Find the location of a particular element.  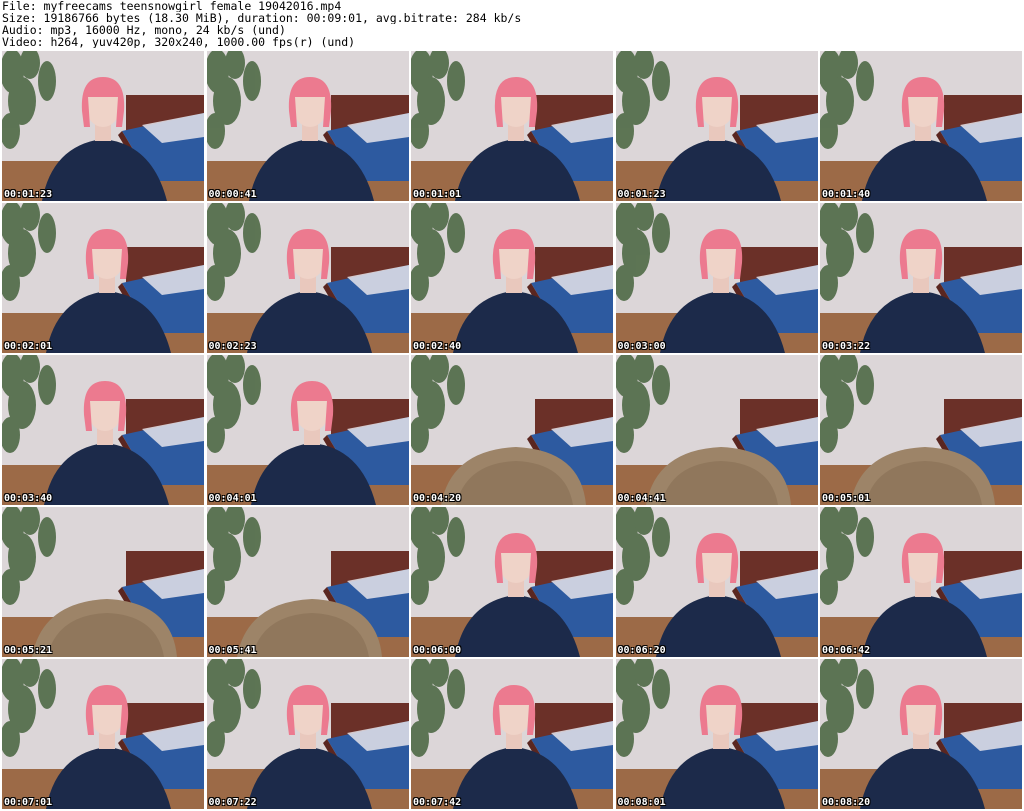

video-thumbnail: 00:08:01 is located at coordinates (716, 734).